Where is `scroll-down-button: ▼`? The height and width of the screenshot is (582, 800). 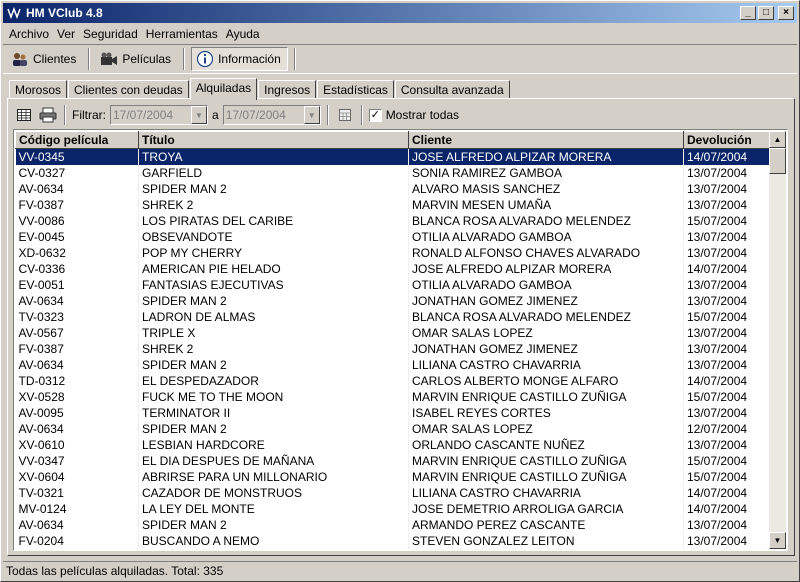 scroll-down-button: ▼ is located at coordinates (777, 540).